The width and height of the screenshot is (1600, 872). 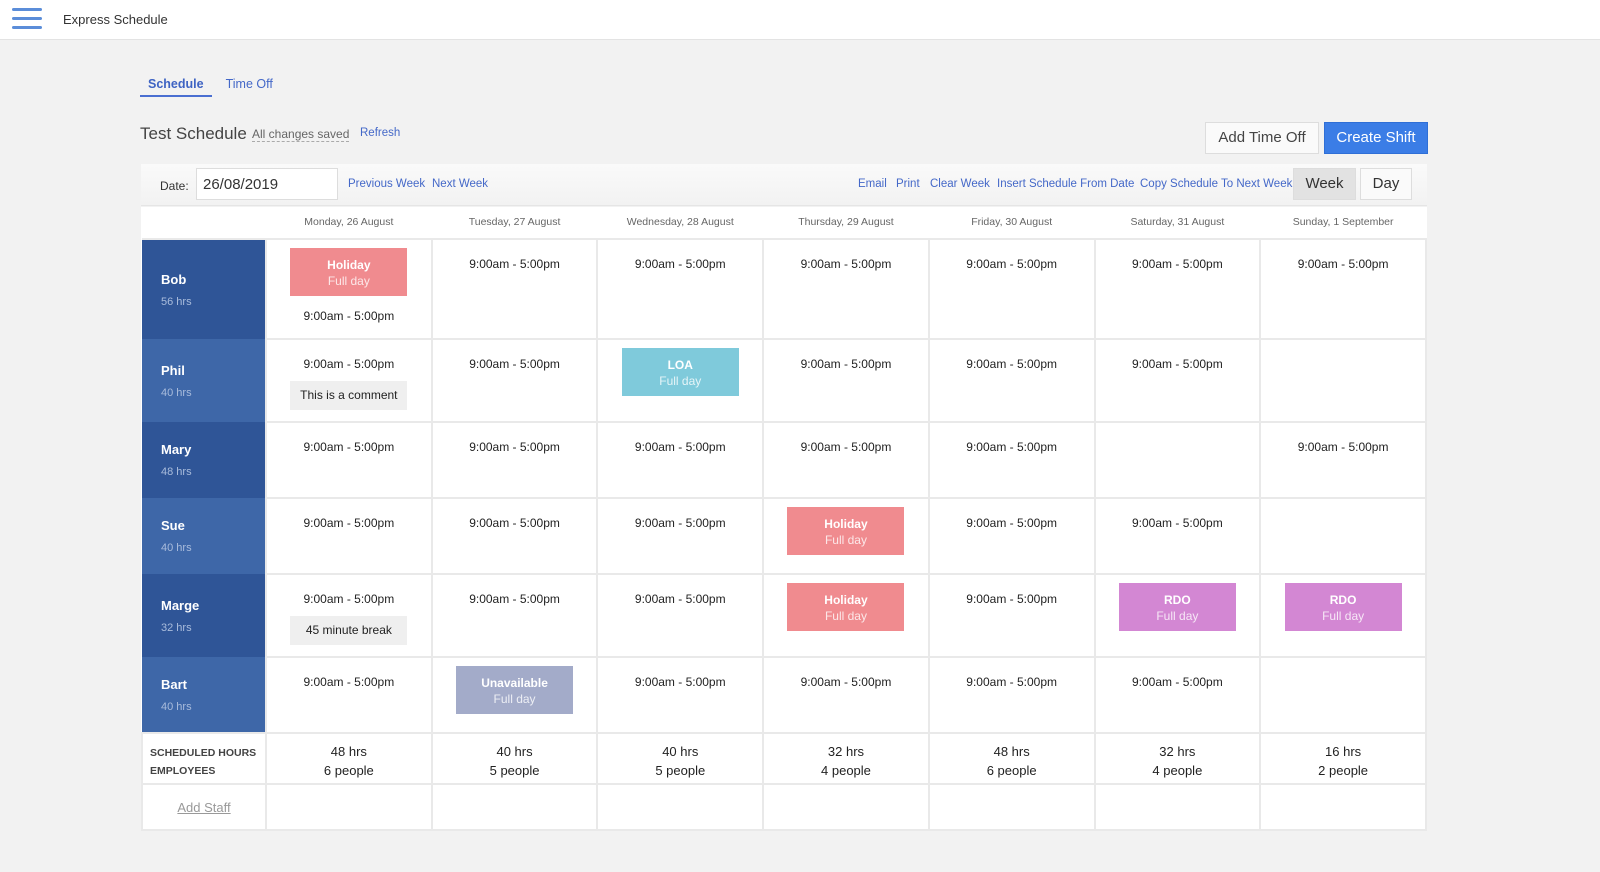 I want to click on week-view-button: Week, so click(x=1324, y=184).